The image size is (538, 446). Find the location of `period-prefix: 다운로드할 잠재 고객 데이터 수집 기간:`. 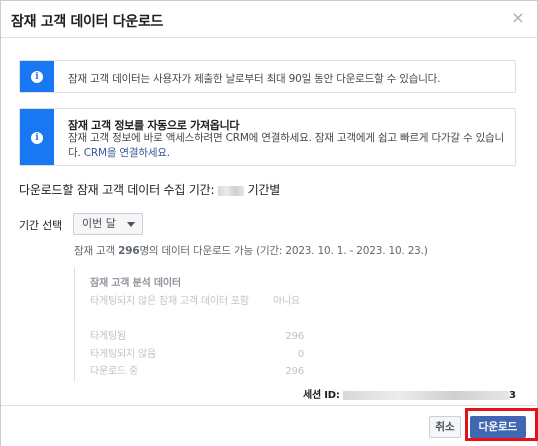

period-prefix: 다운로드할 잠재 고객 데이터 수집 기간: is located at coordinates (117, 190).